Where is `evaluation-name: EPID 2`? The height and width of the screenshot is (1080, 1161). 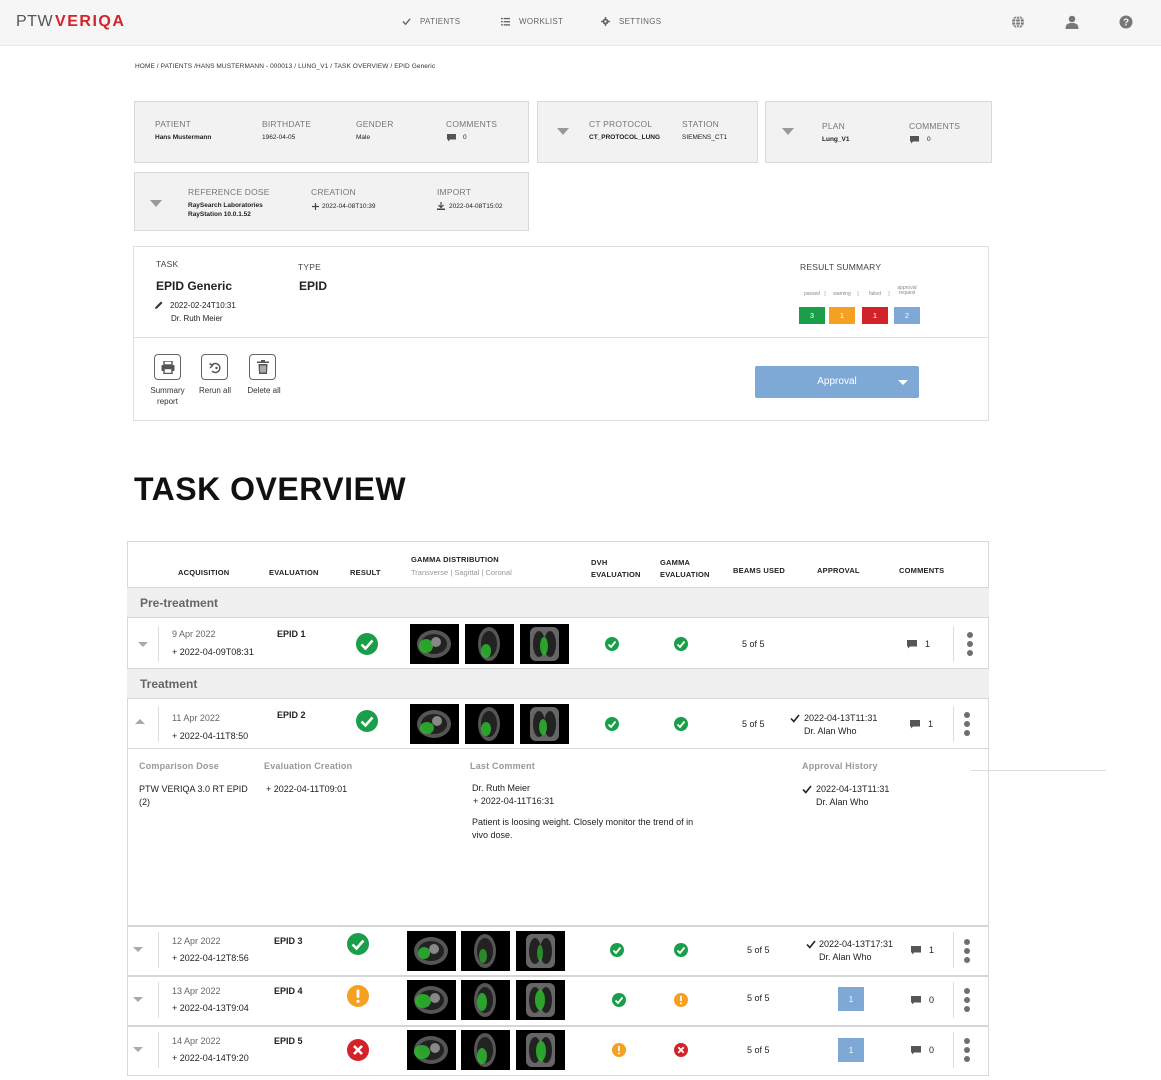
evaluation-name: EPID 2 is located at coordinates (291, 715).